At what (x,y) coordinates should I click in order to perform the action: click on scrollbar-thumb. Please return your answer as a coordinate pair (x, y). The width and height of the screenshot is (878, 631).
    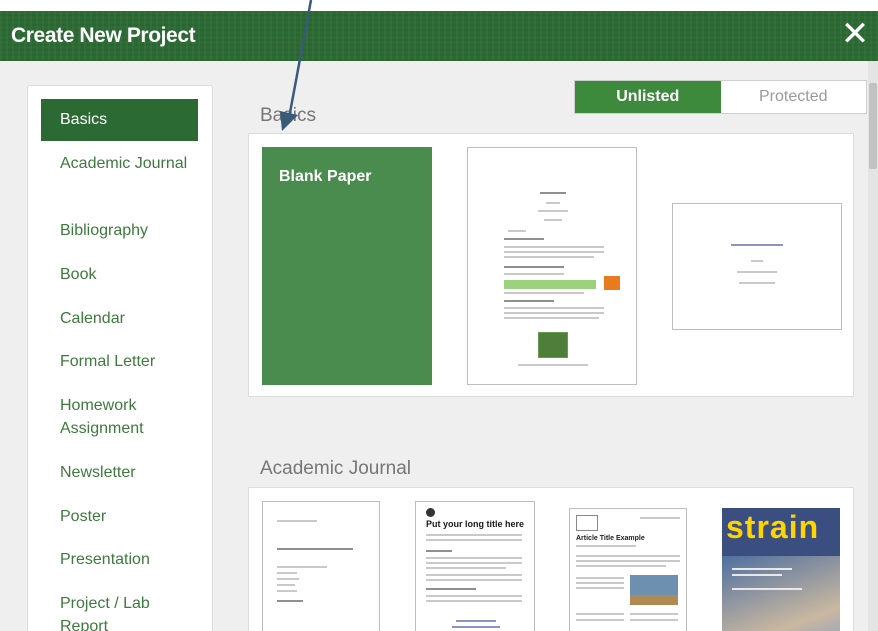
    Looking at the image, I should click on (873, 126).